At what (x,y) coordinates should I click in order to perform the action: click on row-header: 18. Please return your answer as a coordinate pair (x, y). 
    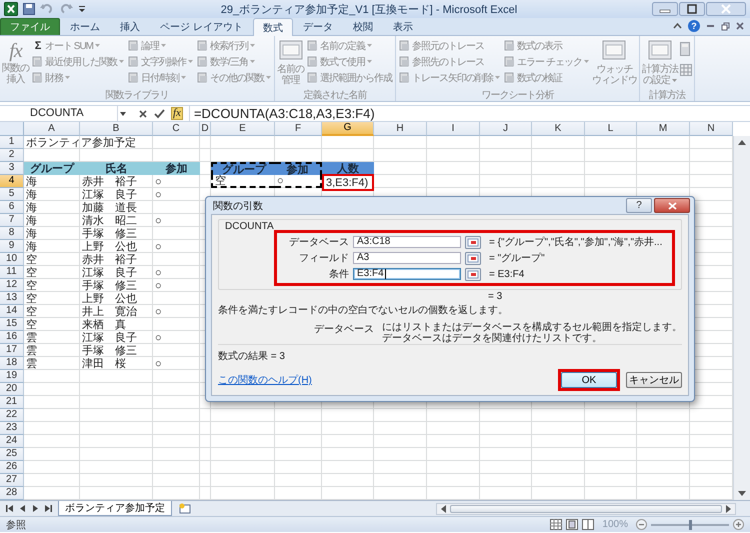
    Looking at the image, I should click on (12, 363).